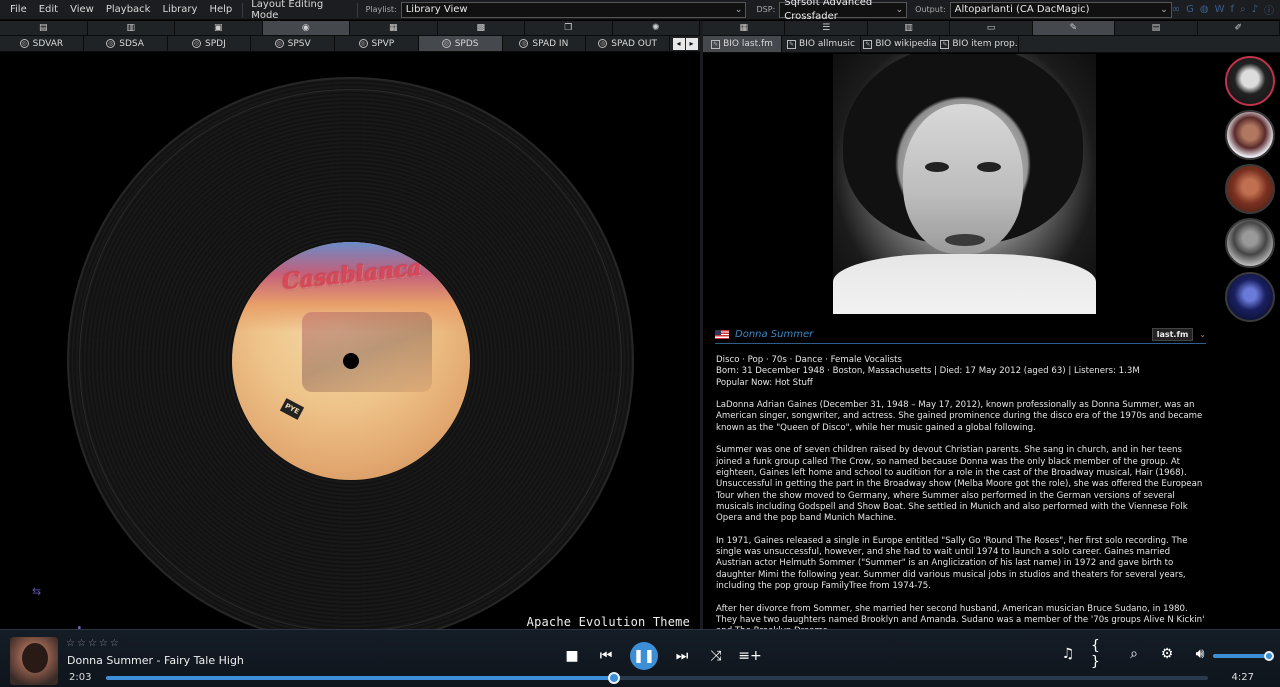 The height and width of the screenshot is (687, 1280). I want to click on view-grid-icon: ▦, so click(744, 28).